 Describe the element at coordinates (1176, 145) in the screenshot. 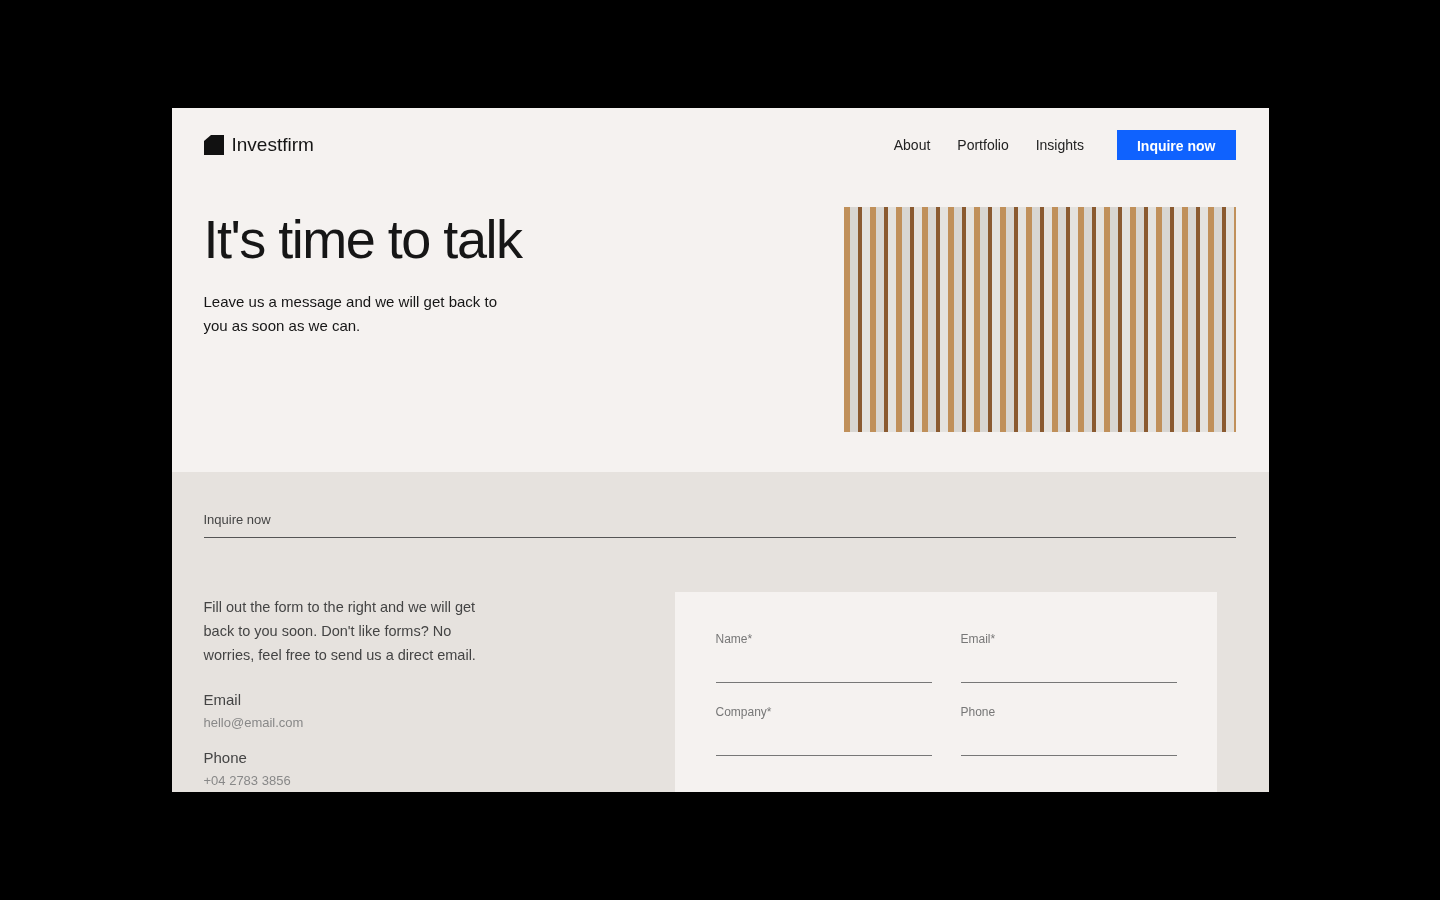

I see `inquire-button: Inquire now` at that location.